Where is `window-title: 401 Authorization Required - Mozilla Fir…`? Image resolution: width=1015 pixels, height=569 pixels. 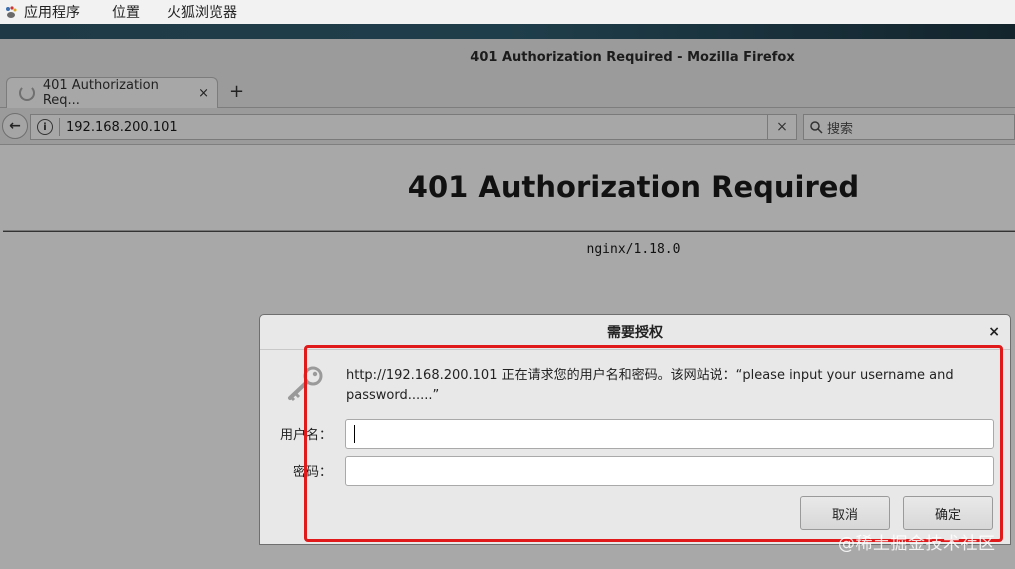
window-title: 401 Authorization Required - Mozilla Fir… is located at coordinates (632, 57).